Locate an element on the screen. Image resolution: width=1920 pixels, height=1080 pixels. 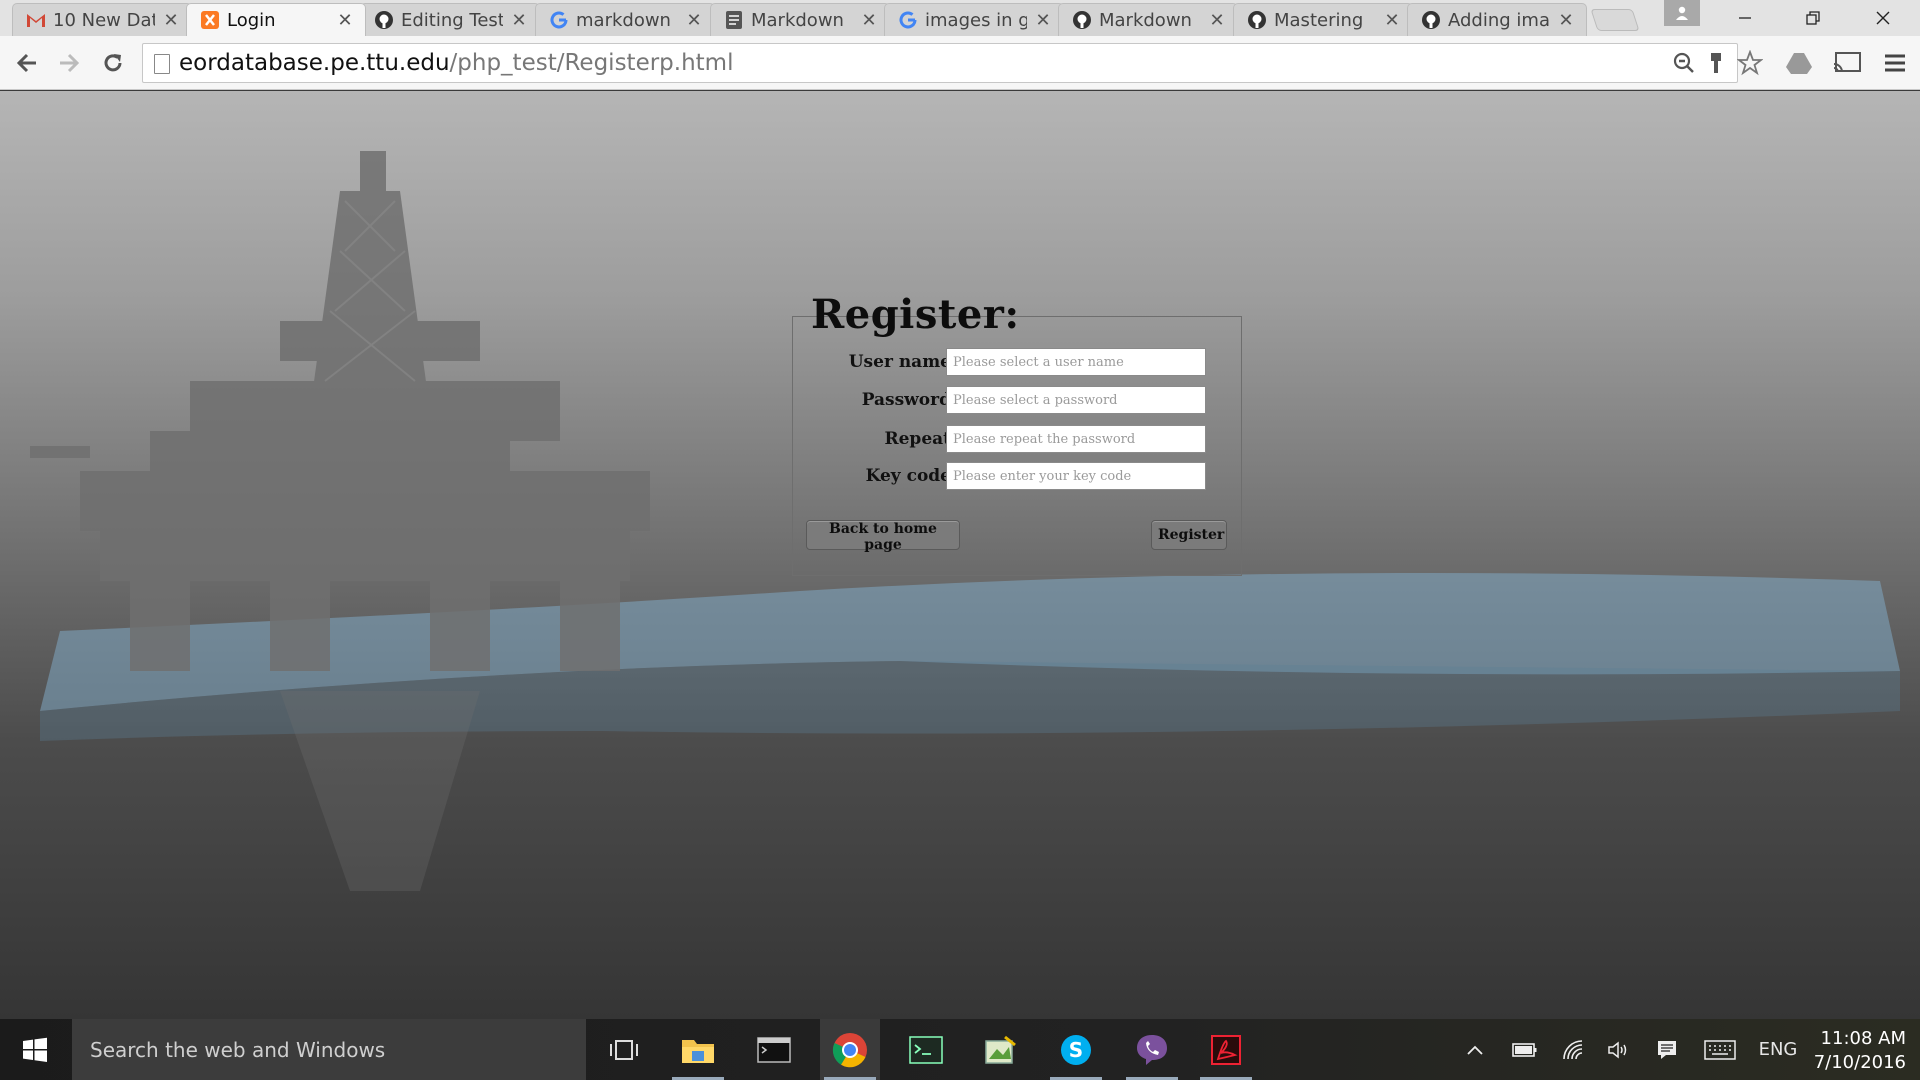
arrow-left-icon is located at coordinates (26, 63).